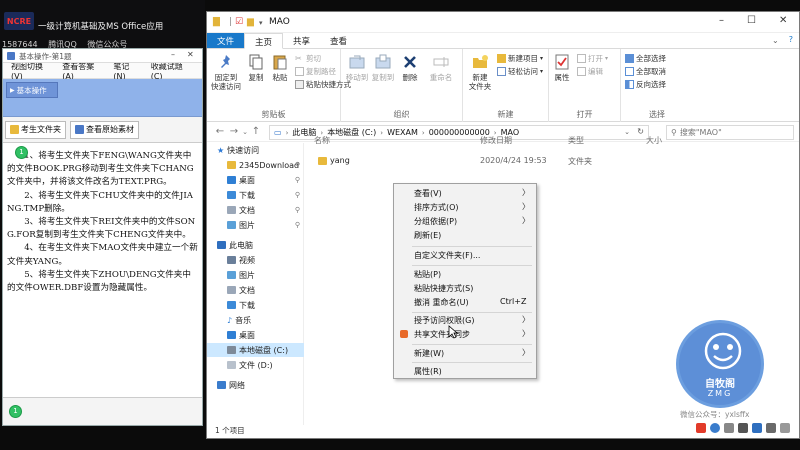 This screenshot has height=450, width=800. I want to click on menu-item-sort-by: 排序方式(O) 〉, so click(465, 207).